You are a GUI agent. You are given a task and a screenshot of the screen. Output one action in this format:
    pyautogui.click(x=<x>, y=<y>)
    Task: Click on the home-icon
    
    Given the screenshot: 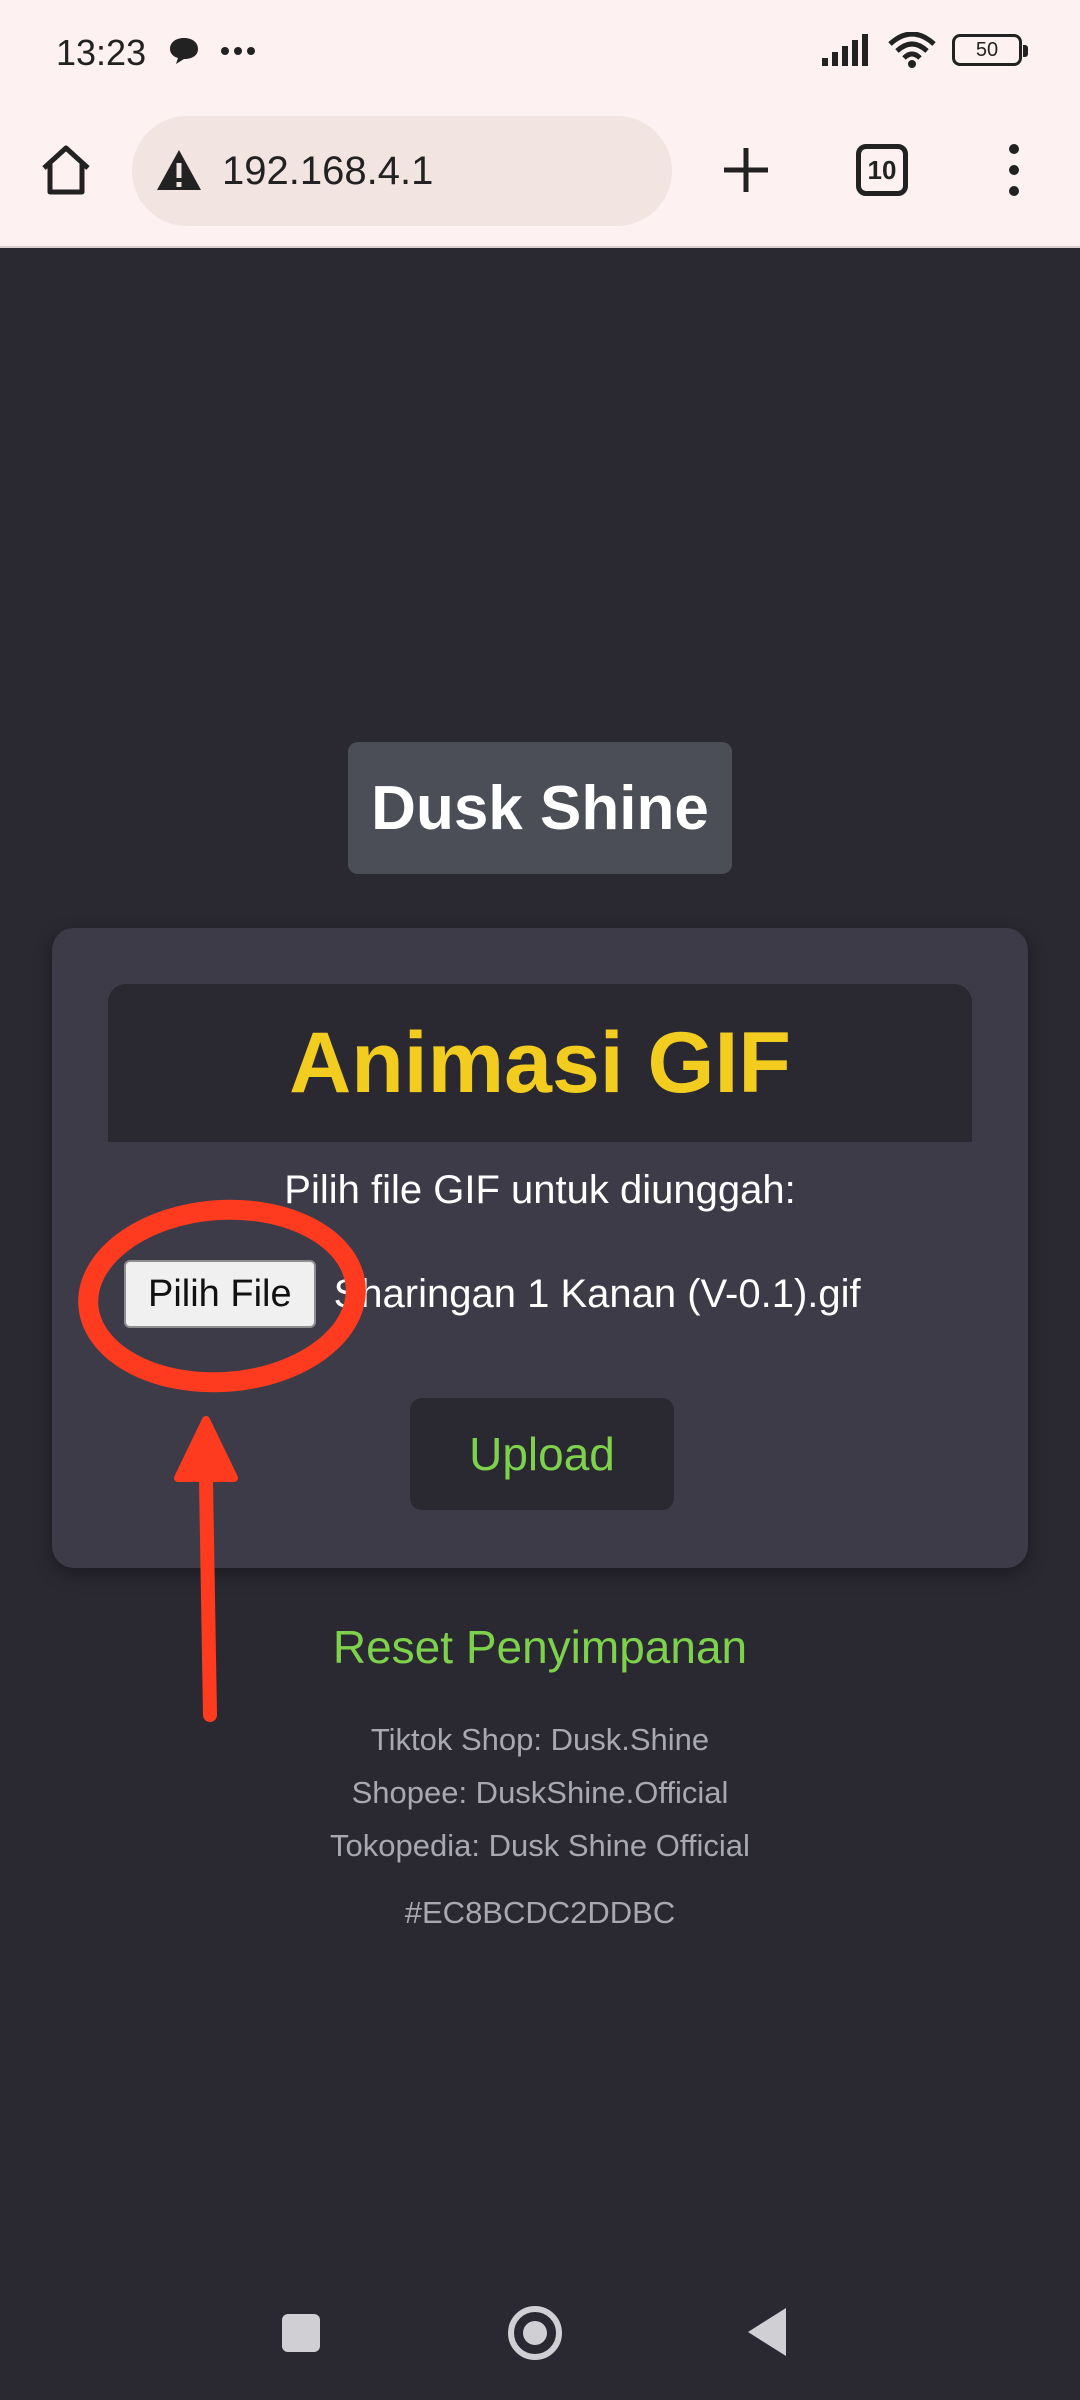 What is the action you would take?
    pyautogui.click(x=66, y=170)
    